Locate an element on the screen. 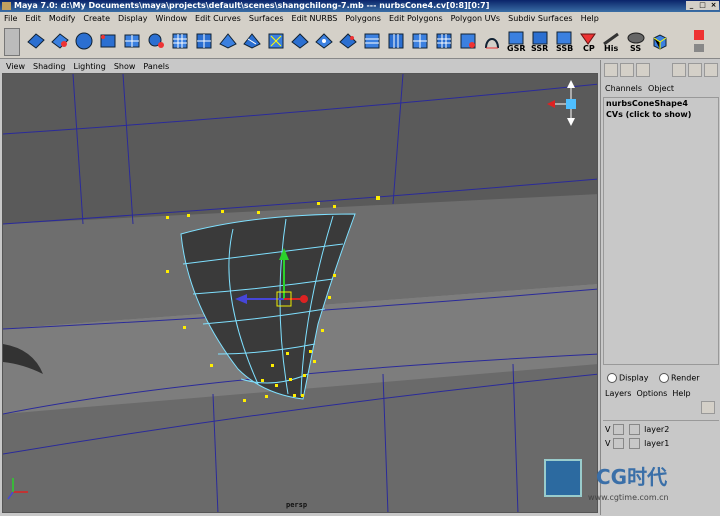  menu-polygons: Polygons is located at coordinates (363, 18).